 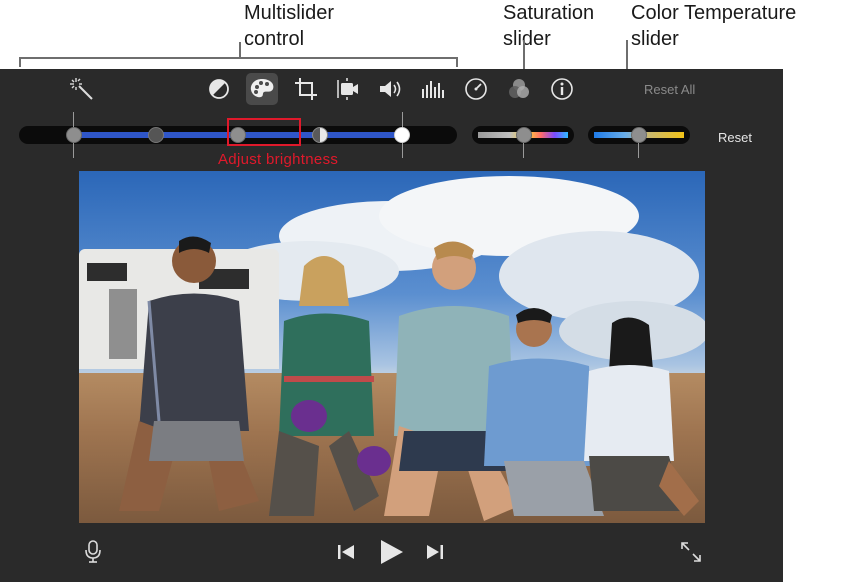 What do you see at coordinates (433, 89) in the screenshot?
I see `noise-reduction-equalizer-icon` at bounding box center [433, 89].